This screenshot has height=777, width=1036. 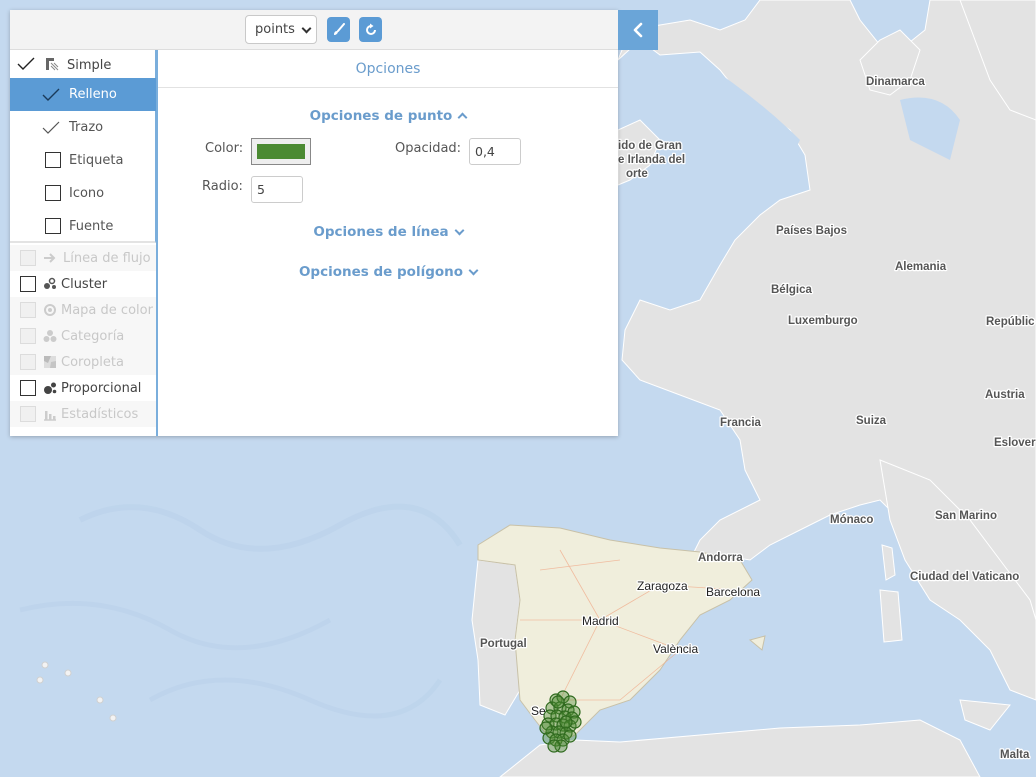 I want to click on polygon-options-toggle: Opciones de polígono, so click(x=388, y=272).